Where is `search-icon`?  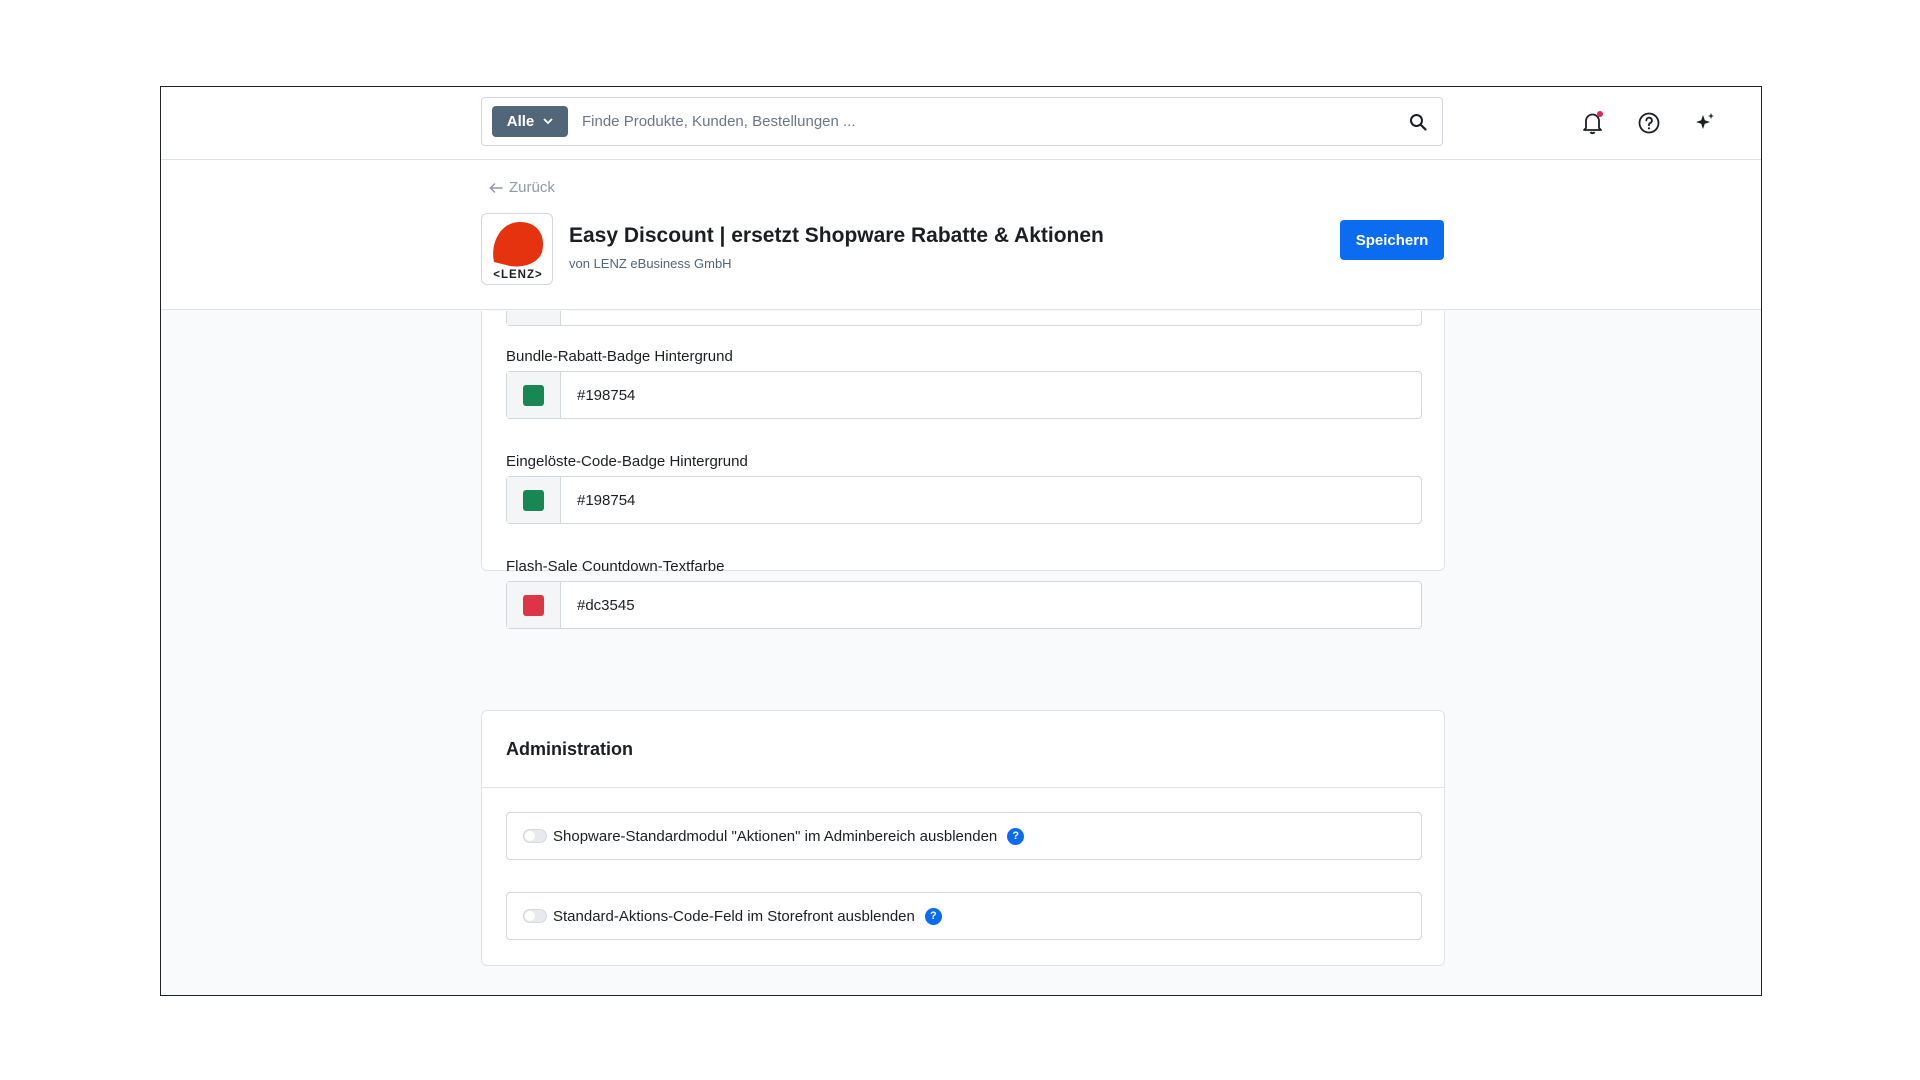
search-icon is located at coordinates (1418, 122).